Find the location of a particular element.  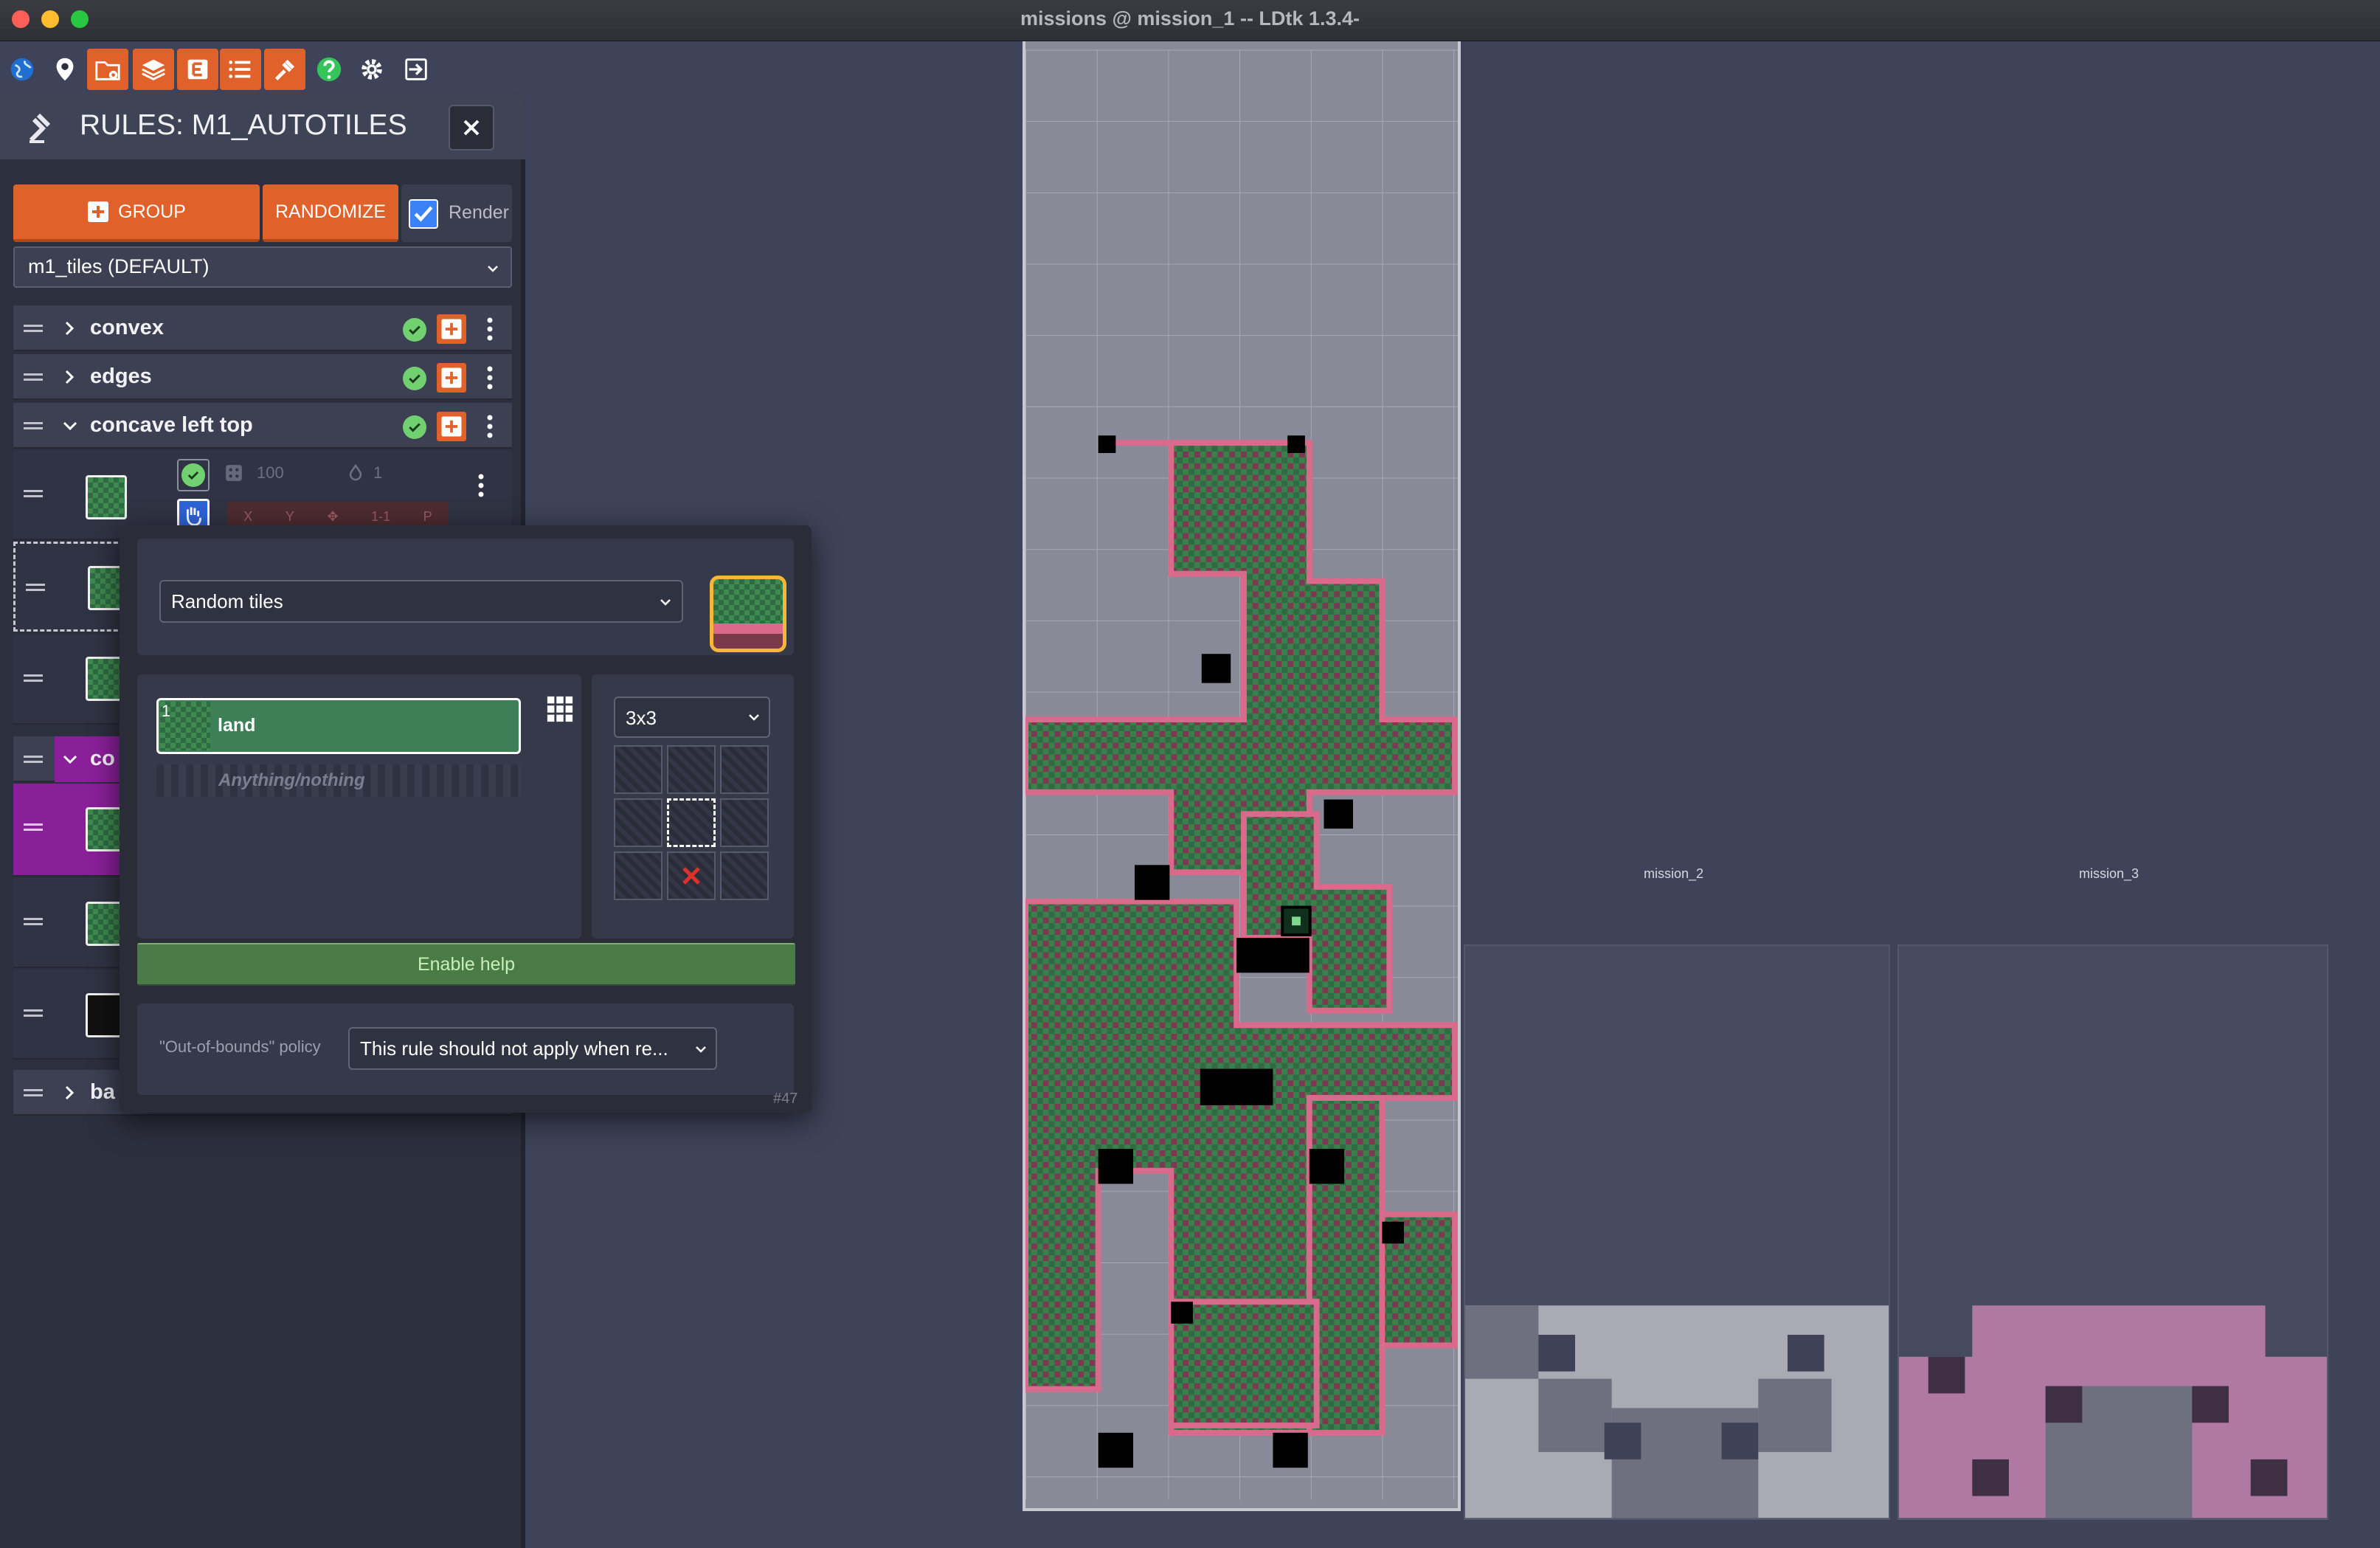

rule-group-select: m1_tiles (DEFAULT) is located at coordinates (262, 267).